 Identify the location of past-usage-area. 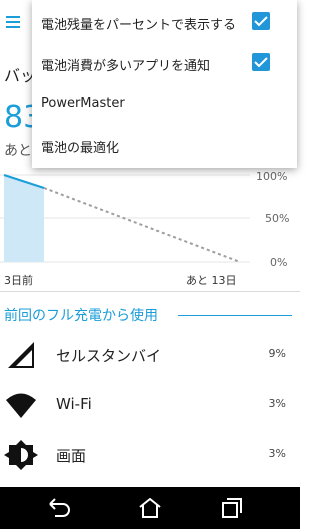
(24, 218).